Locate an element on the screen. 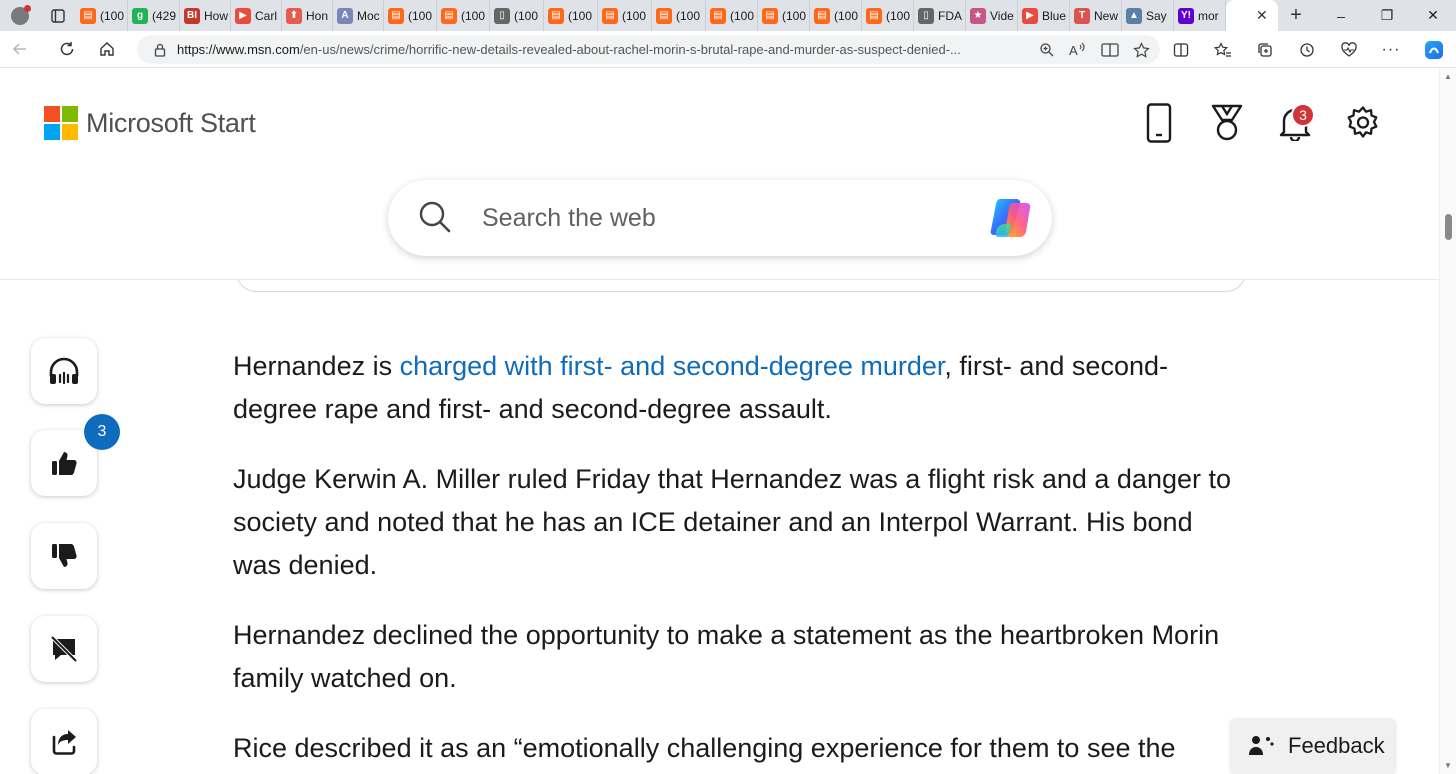 The height and width of the screenshot is (774, 1456). browser-essentials-button is located at coordinates (1349, 49).